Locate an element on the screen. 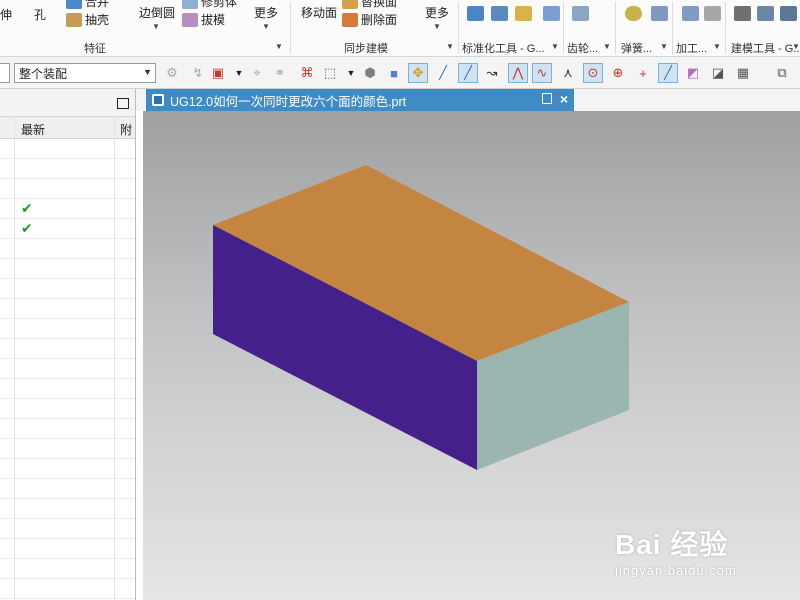  machining-menu-icon: ▼ is located at coordinates (717, 46).